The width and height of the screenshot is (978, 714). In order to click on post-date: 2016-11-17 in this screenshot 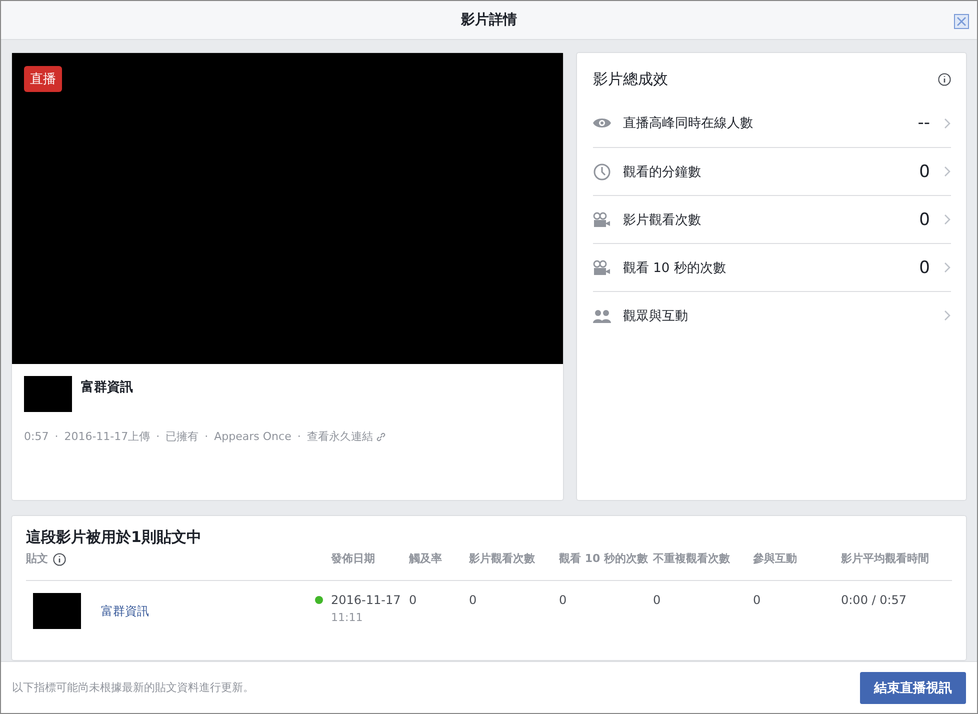, I will do `click(366, 600)`.